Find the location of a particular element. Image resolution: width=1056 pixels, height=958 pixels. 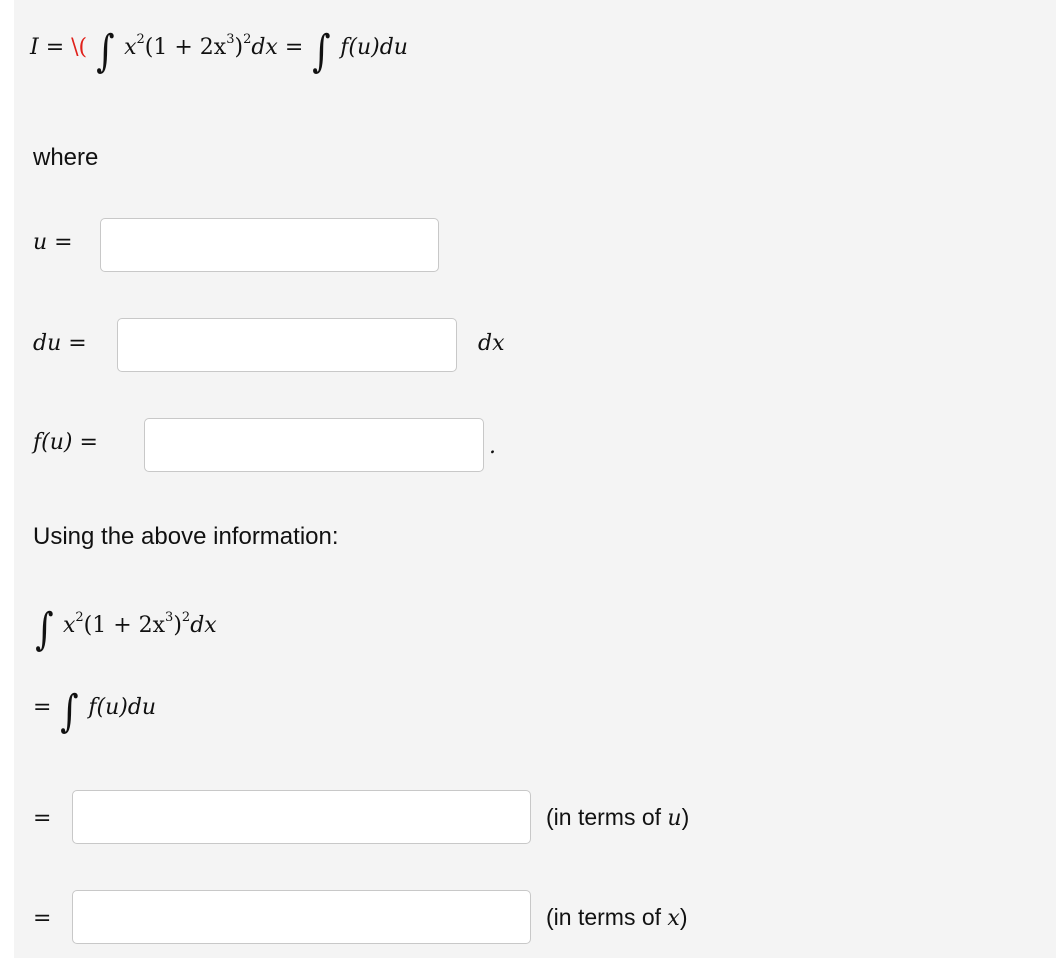

integral-expression: ∫ x2(1 + 2x3)2dx is located at coordinates (125, 629).